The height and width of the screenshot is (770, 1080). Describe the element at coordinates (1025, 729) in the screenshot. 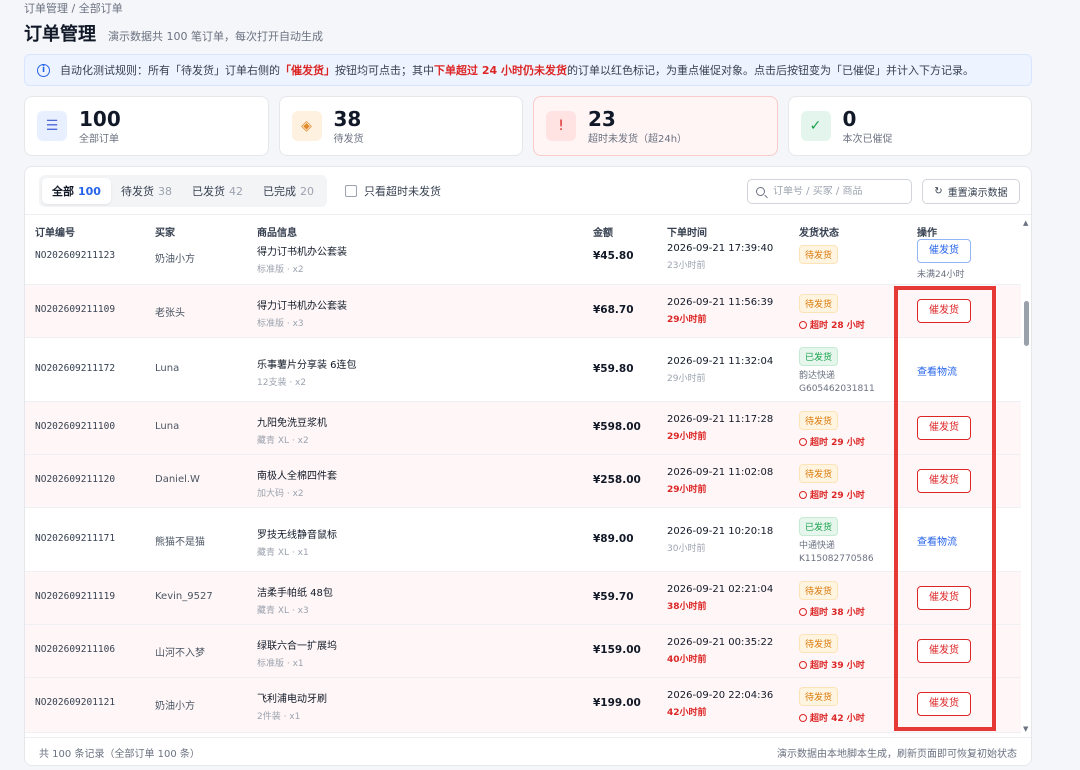

I see `scroll-down-icon: ▼` at that location.